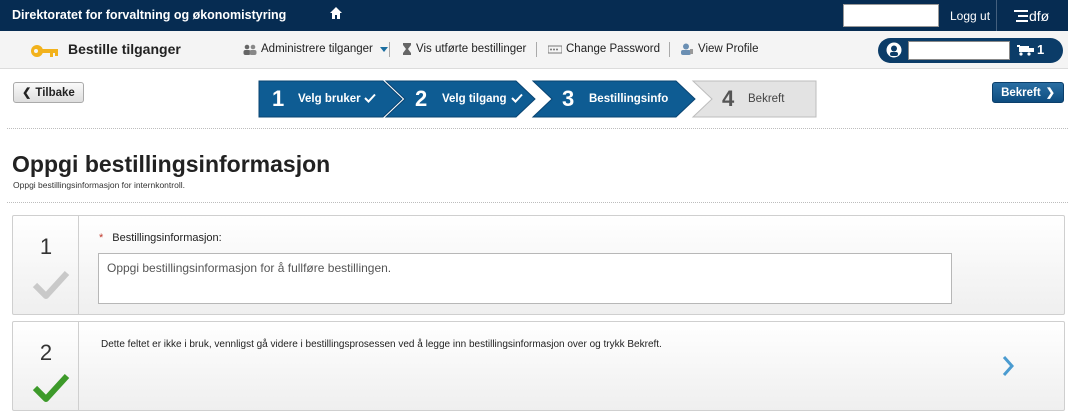  What do you see at coordinates (1039, 16) in the screenshot?
I see `svg-text: dfø` at bounding box center [1039, 16].